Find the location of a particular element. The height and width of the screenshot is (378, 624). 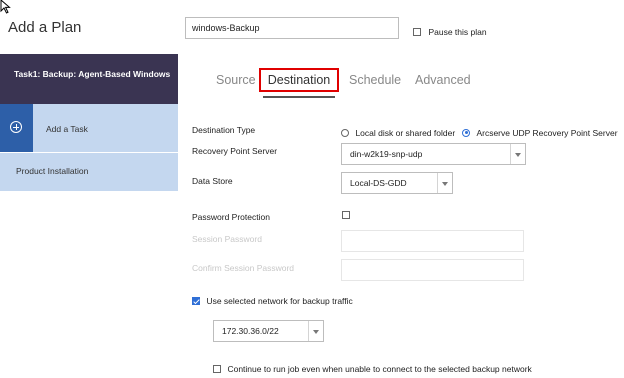

active-tab-underline is located at coordinates (299, 97).